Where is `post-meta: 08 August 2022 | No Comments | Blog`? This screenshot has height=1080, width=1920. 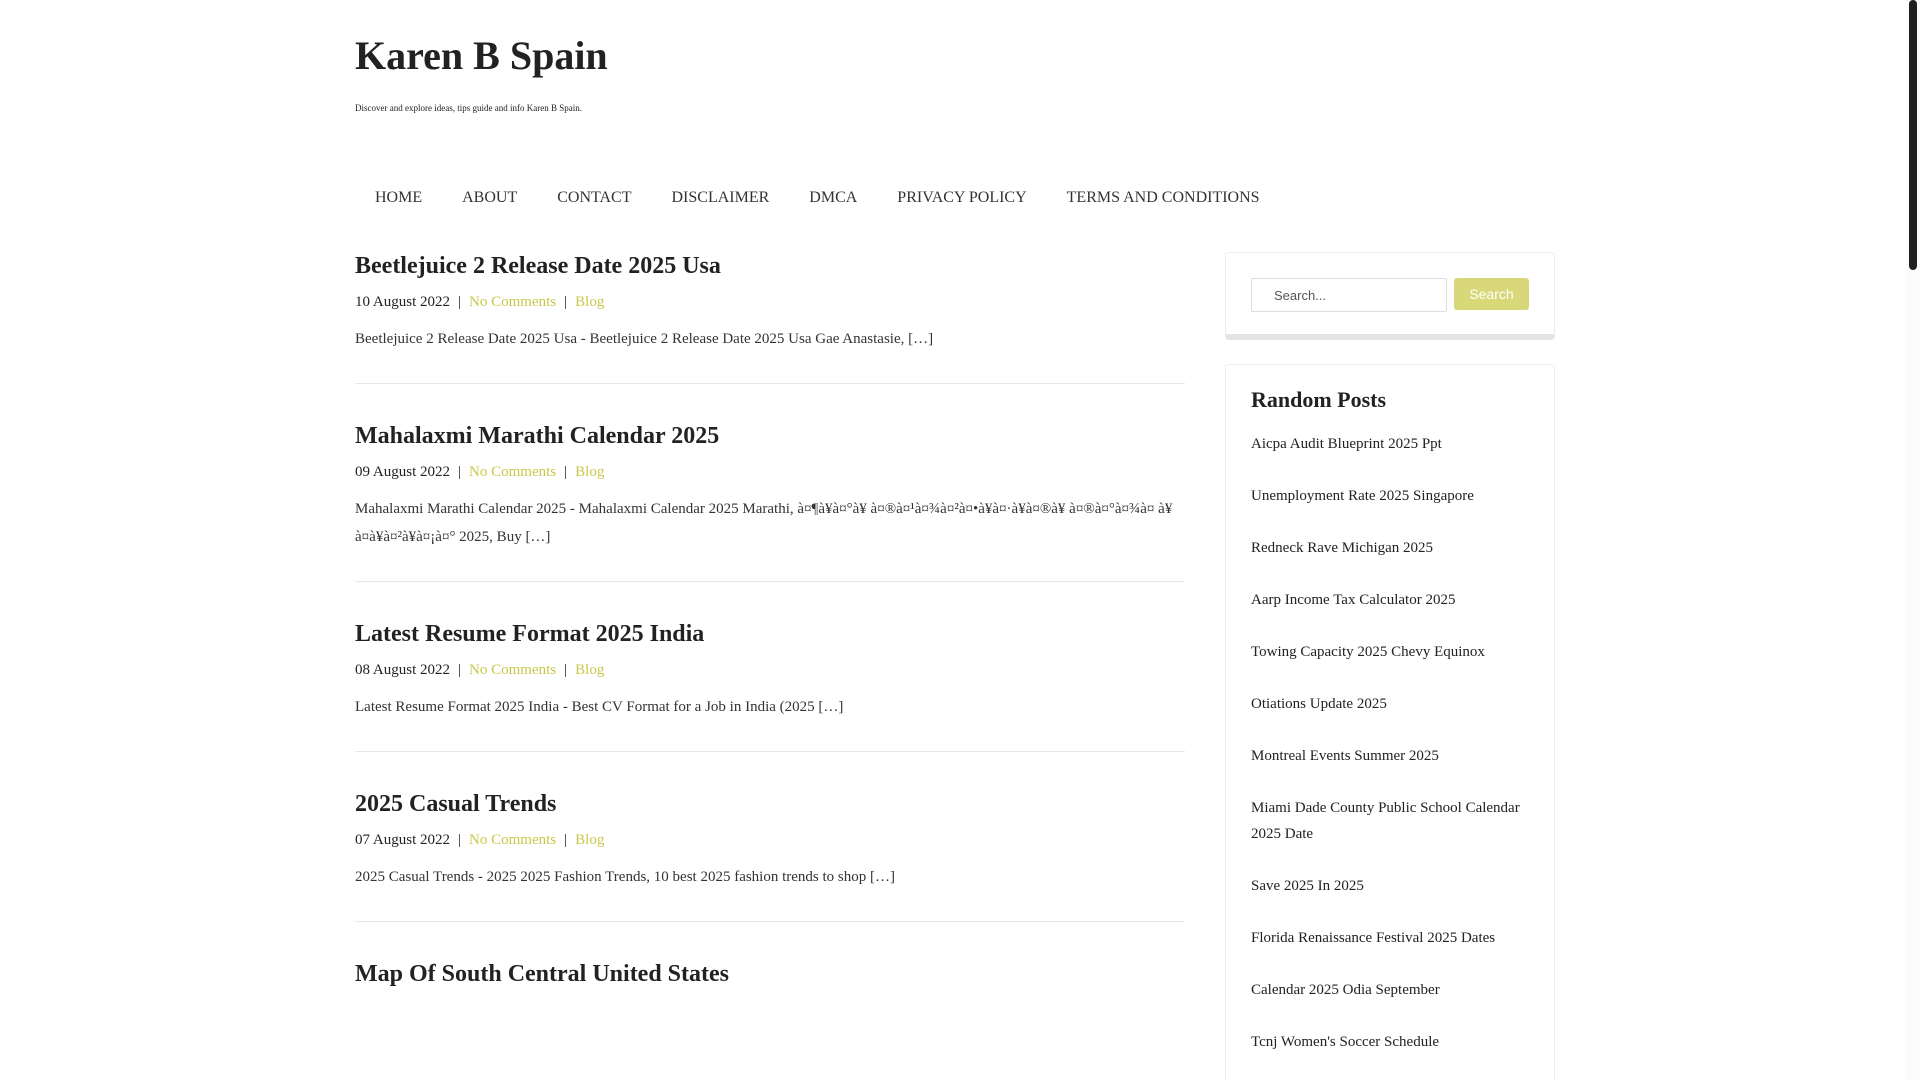 post-meta: 08 August 2022 | No Comments | Blog is located at coordinates (770, 670).